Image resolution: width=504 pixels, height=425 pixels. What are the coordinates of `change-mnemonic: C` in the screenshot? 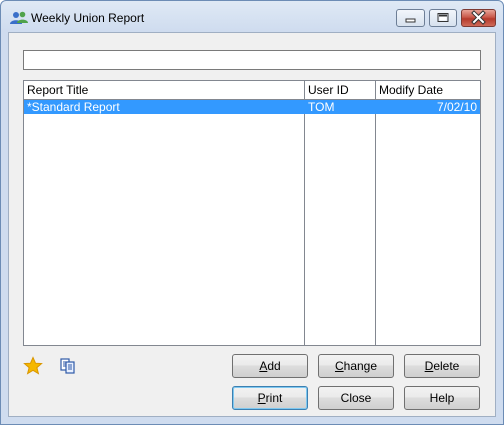 It's located at (339, 366).